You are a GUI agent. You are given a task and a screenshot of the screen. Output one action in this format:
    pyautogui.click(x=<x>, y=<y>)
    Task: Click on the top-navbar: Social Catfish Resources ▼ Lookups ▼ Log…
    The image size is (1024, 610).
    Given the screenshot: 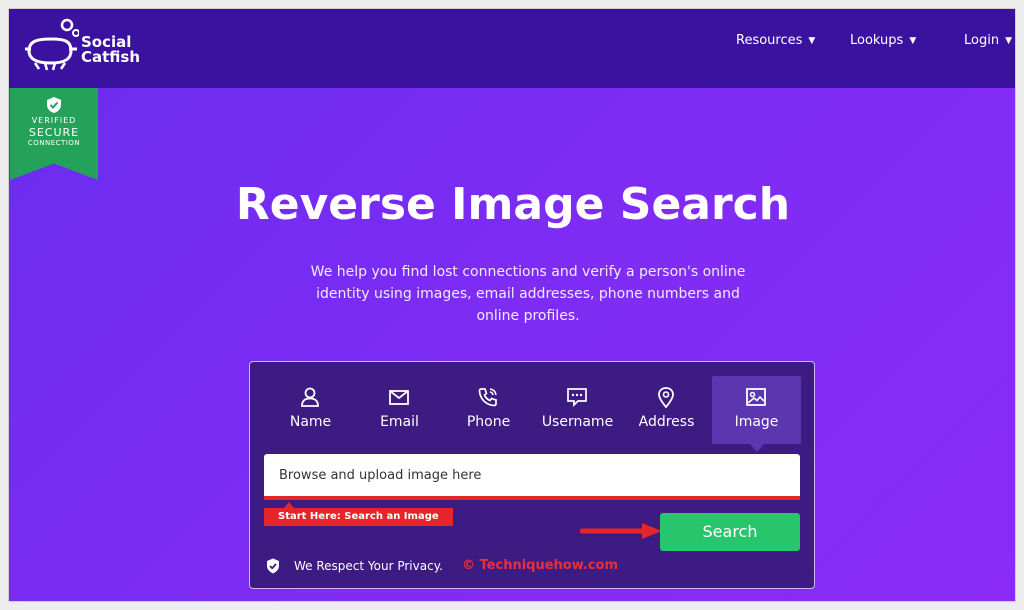 What is the action you would take?
    pyautogui.click(x=512, y=48)
    